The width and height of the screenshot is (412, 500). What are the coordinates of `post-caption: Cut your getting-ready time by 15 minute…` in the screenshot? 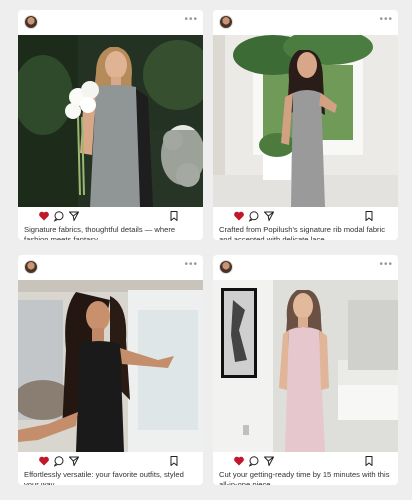 It's located at (304, 477).